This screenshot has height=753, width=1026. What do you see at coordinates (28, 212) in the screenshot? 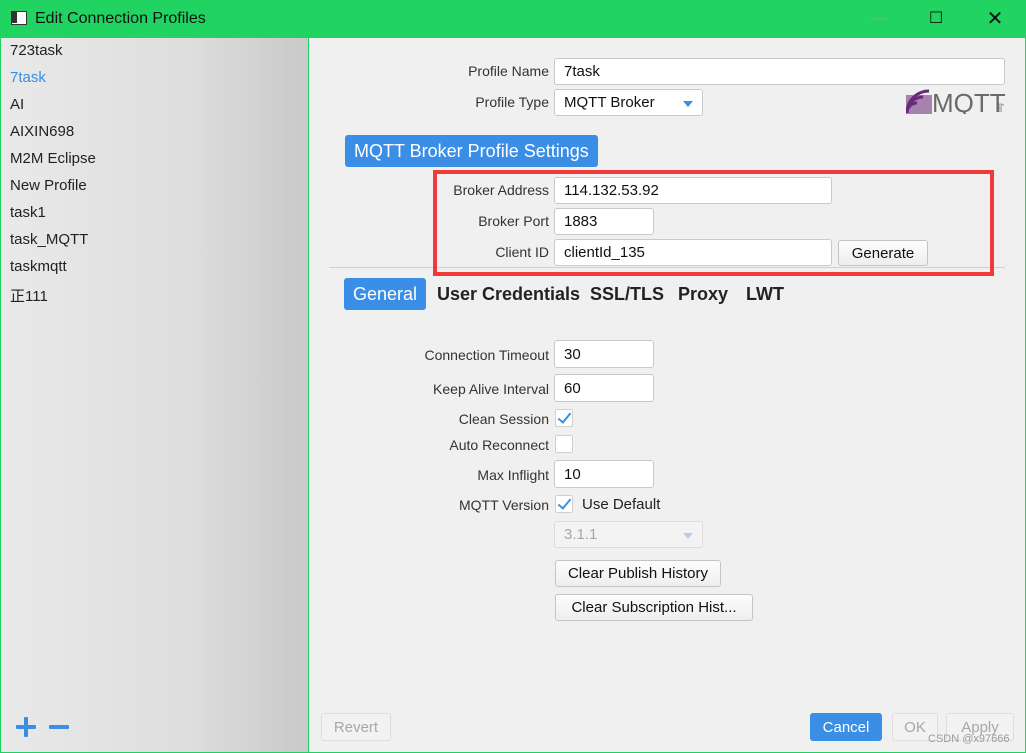
I see `profile-list-item: task1` at bounding box center [28, 212].